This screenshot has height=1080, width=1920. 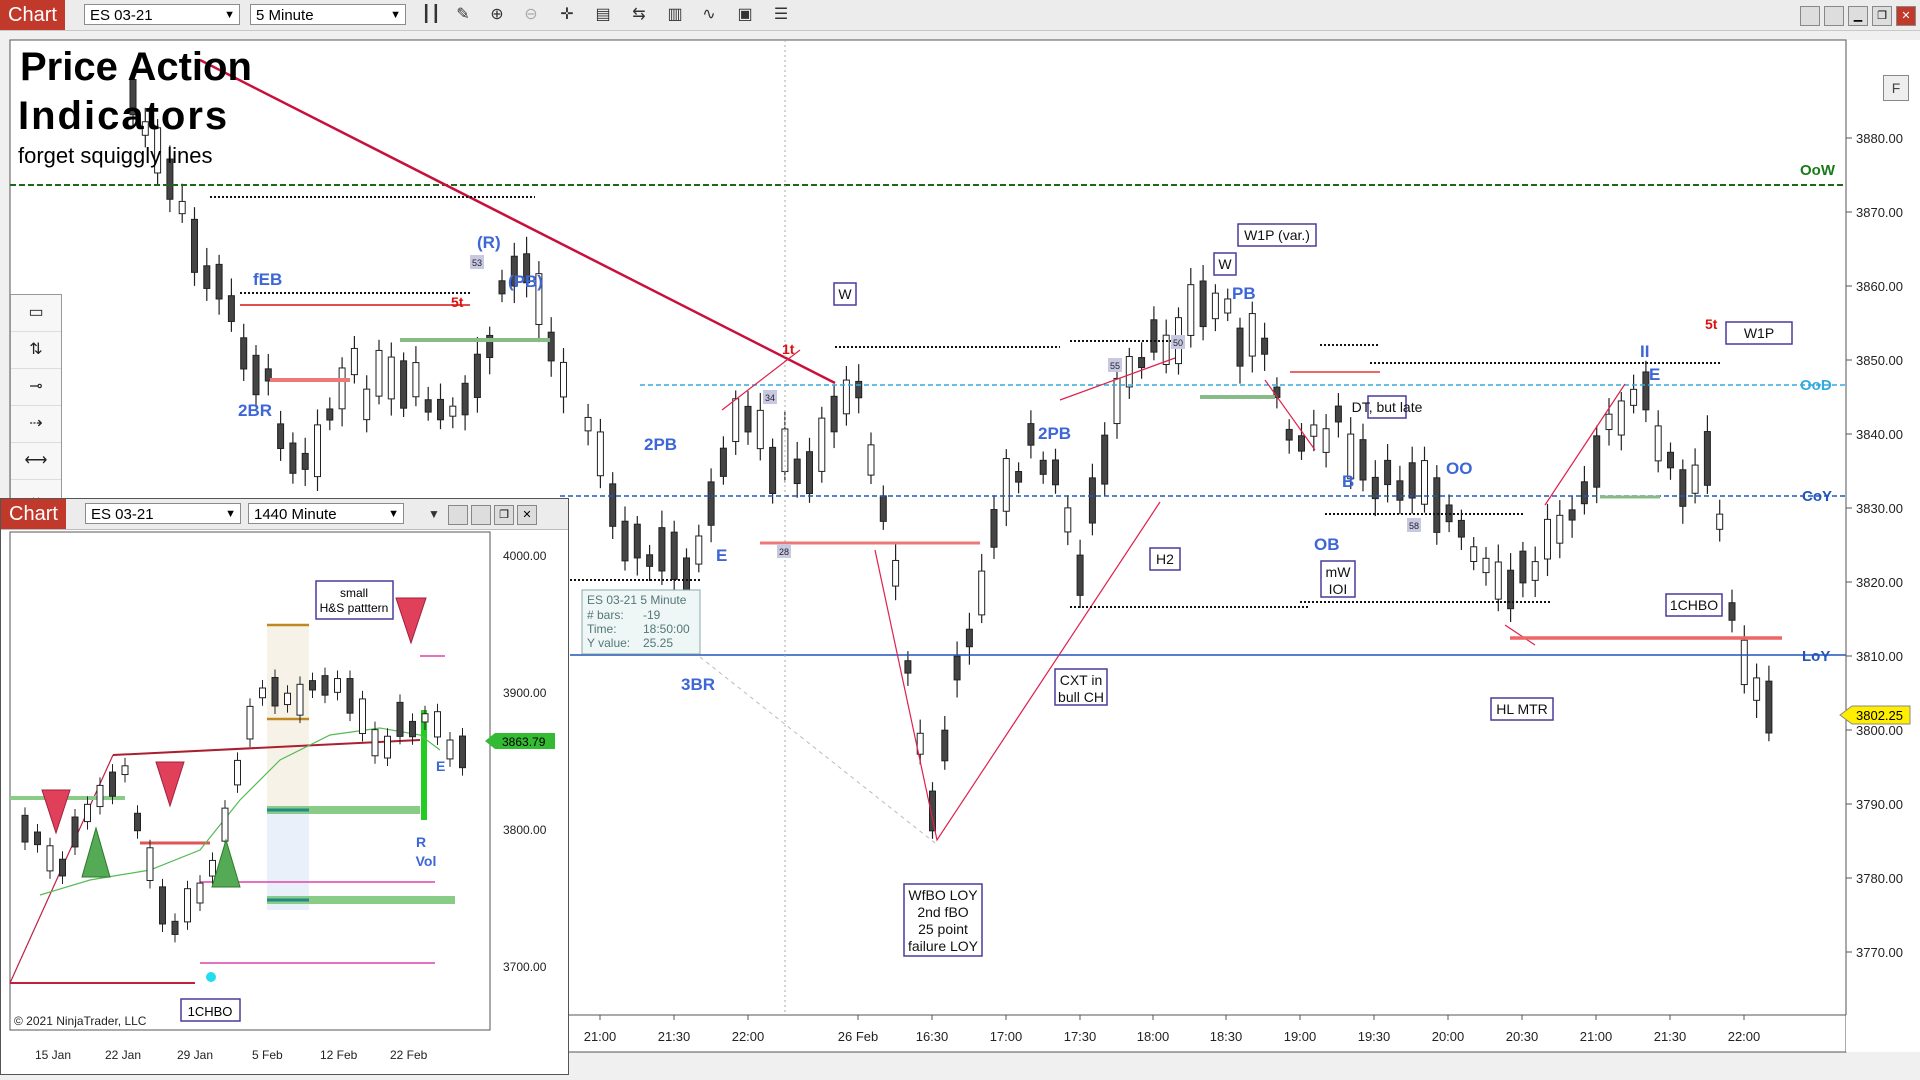 What do you see at coordinates (1081, 697) in the screenshot?
I see `annotation-text: bull CH` at bounding box center [1081, 697].